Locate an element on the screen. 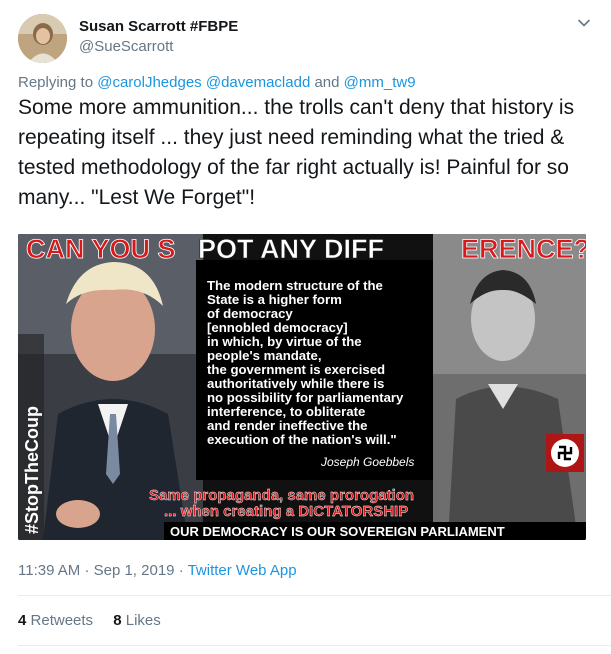  likes-label: Likes is located at coordinates (143, 620).